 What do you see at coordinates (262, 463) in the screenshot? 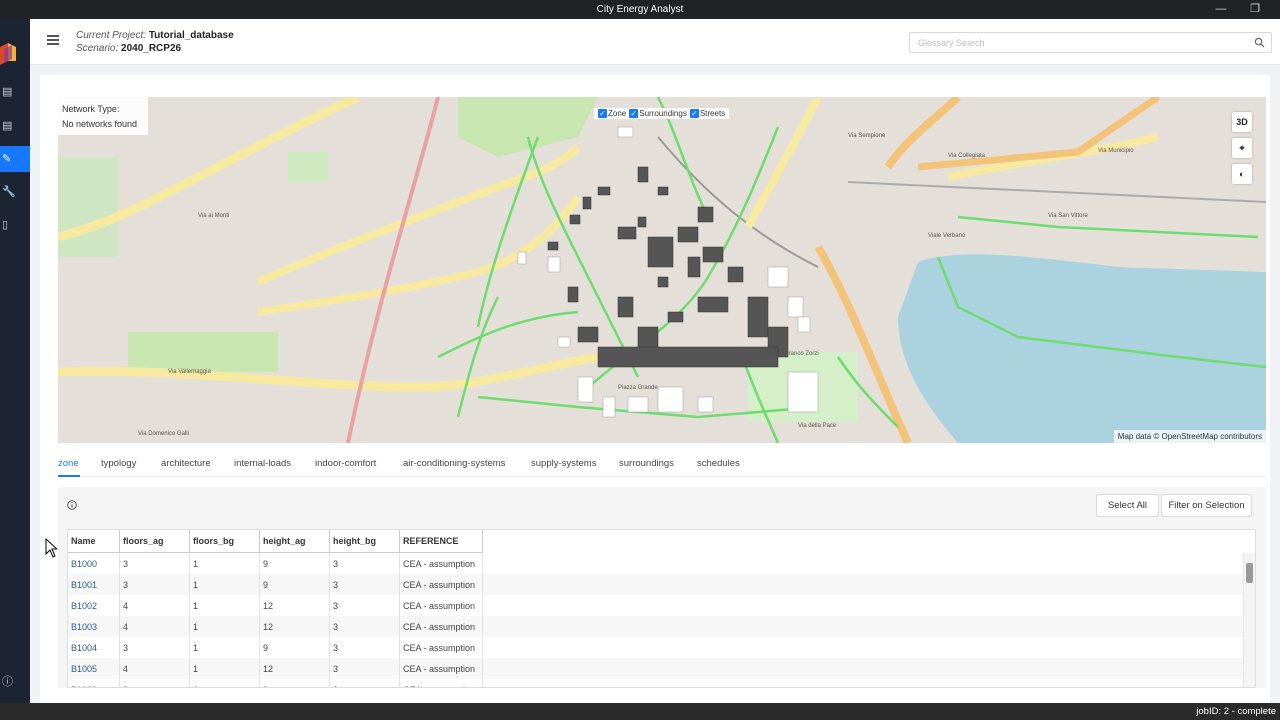
I see `tab-internal-loads: internal-loads` at bounding box center [262, 463].